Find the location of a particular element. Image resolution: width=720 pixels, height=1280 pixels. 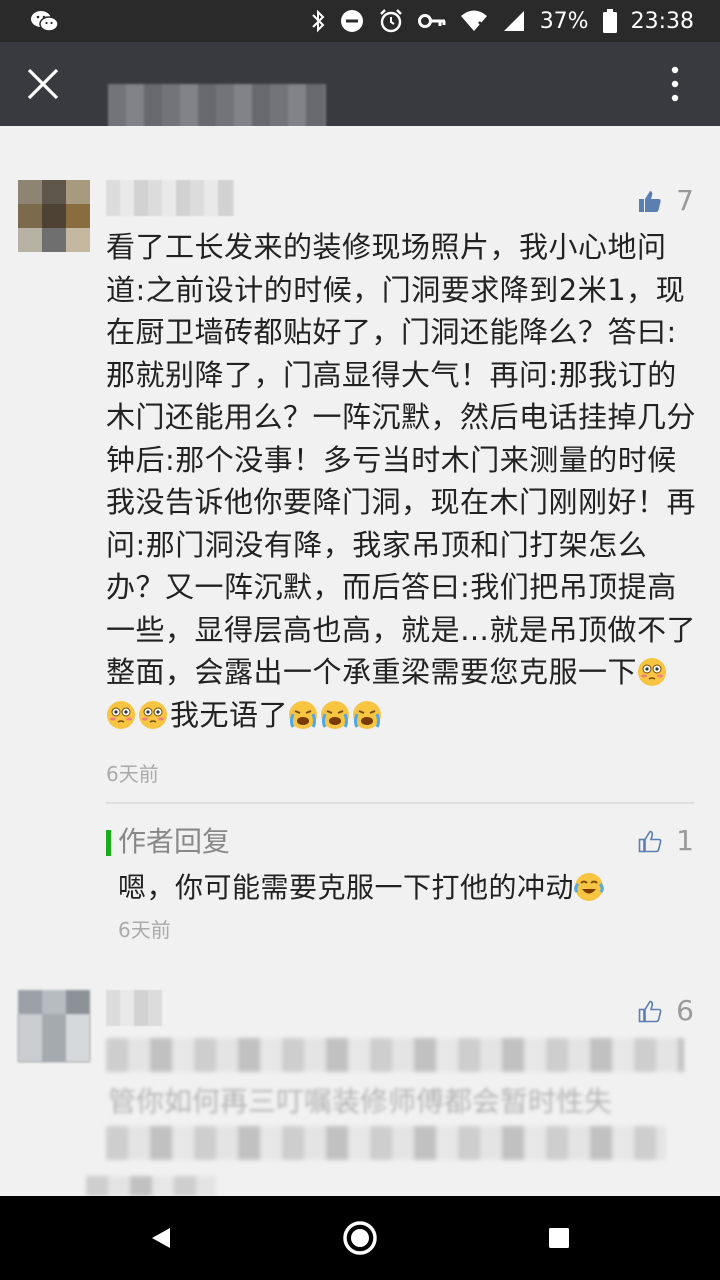

page-title-blurred is located at coordinates (217, 106).